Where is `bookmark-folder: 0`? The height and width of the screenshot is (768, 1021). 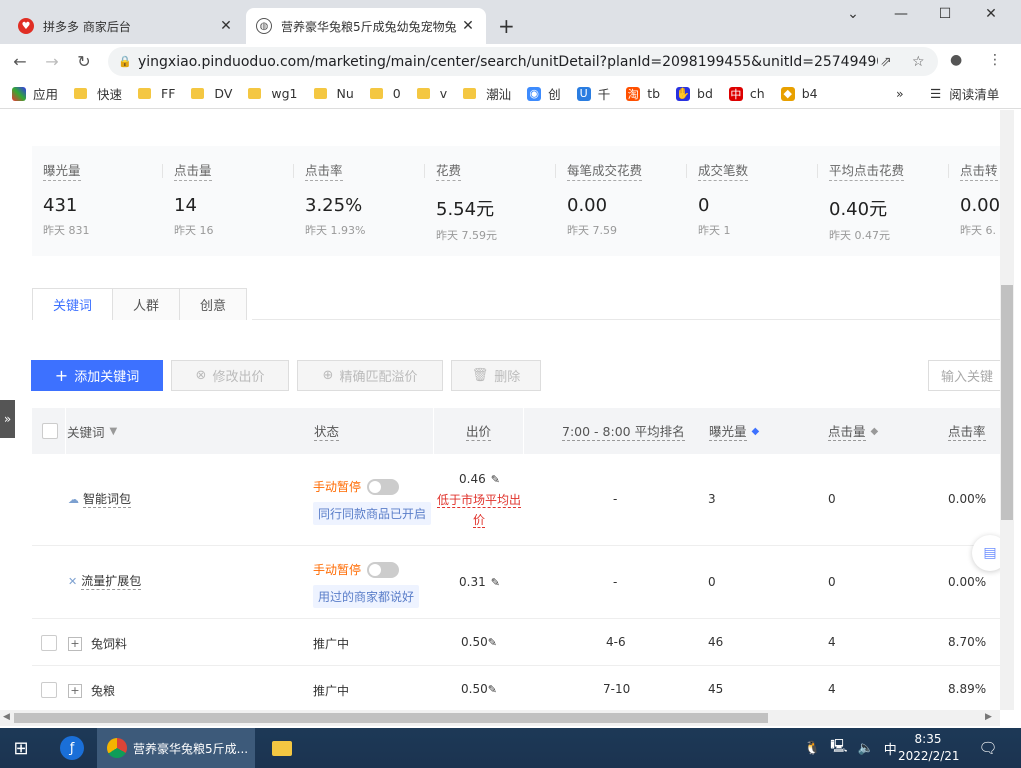 bookmark-folder: 0 is located at coordinates (385, 93).